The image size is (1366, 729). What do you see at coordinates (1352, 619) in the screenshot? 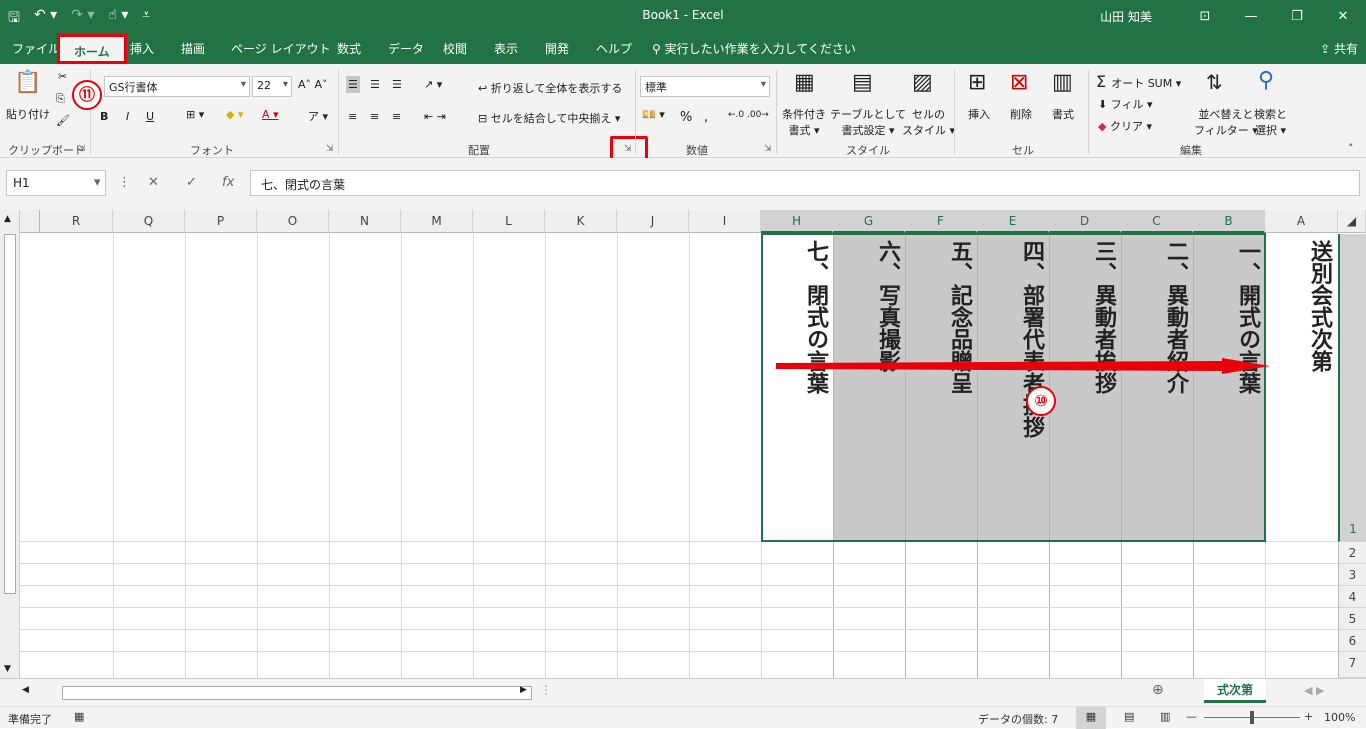
I see `row-header-5: 5` at bounding box center [1352, 619].